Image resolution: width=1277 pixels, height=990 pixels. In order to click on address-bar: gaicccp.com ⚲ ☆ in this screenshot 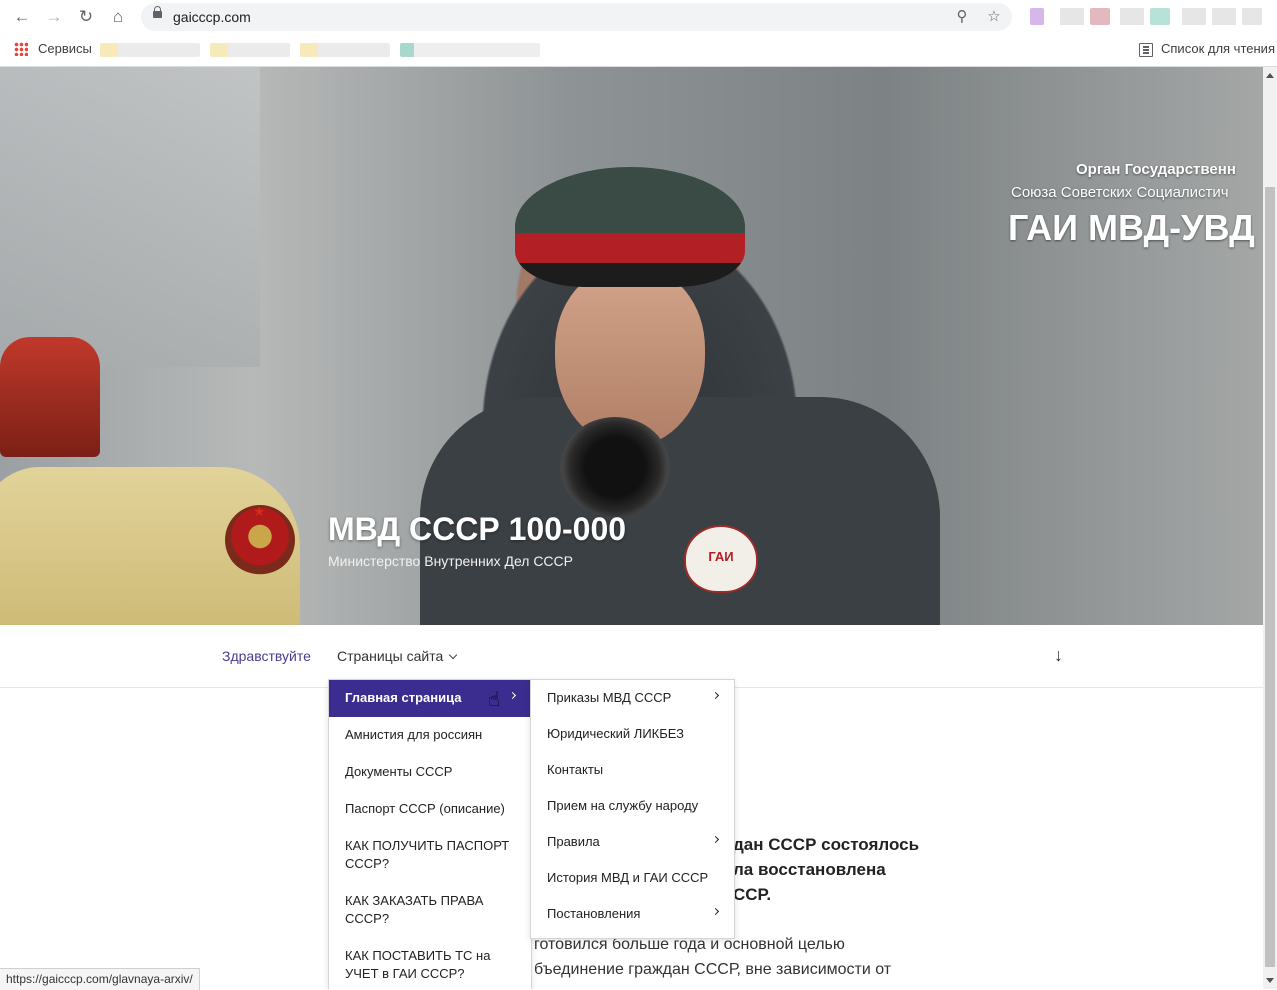, I will do `click(576, 17)`.